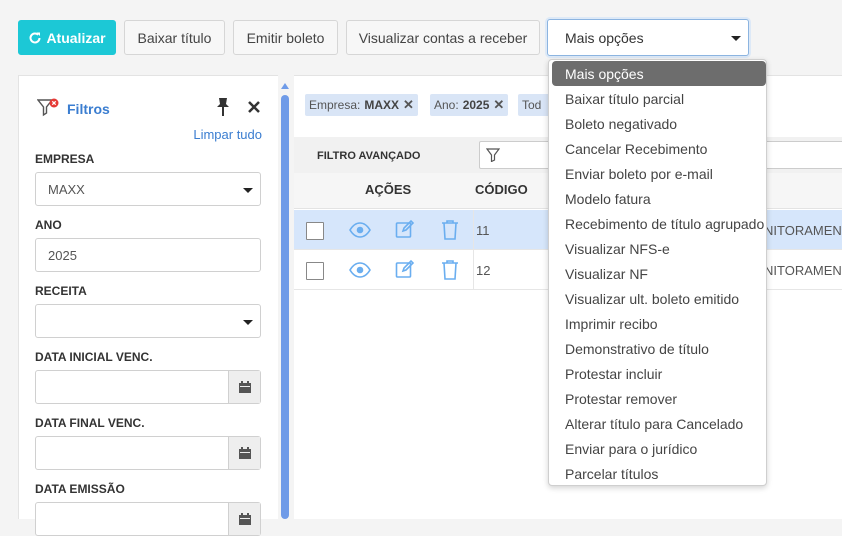  I want to click on filter-chip-ano: Ano: 2025 ✕, so click(469, 105).